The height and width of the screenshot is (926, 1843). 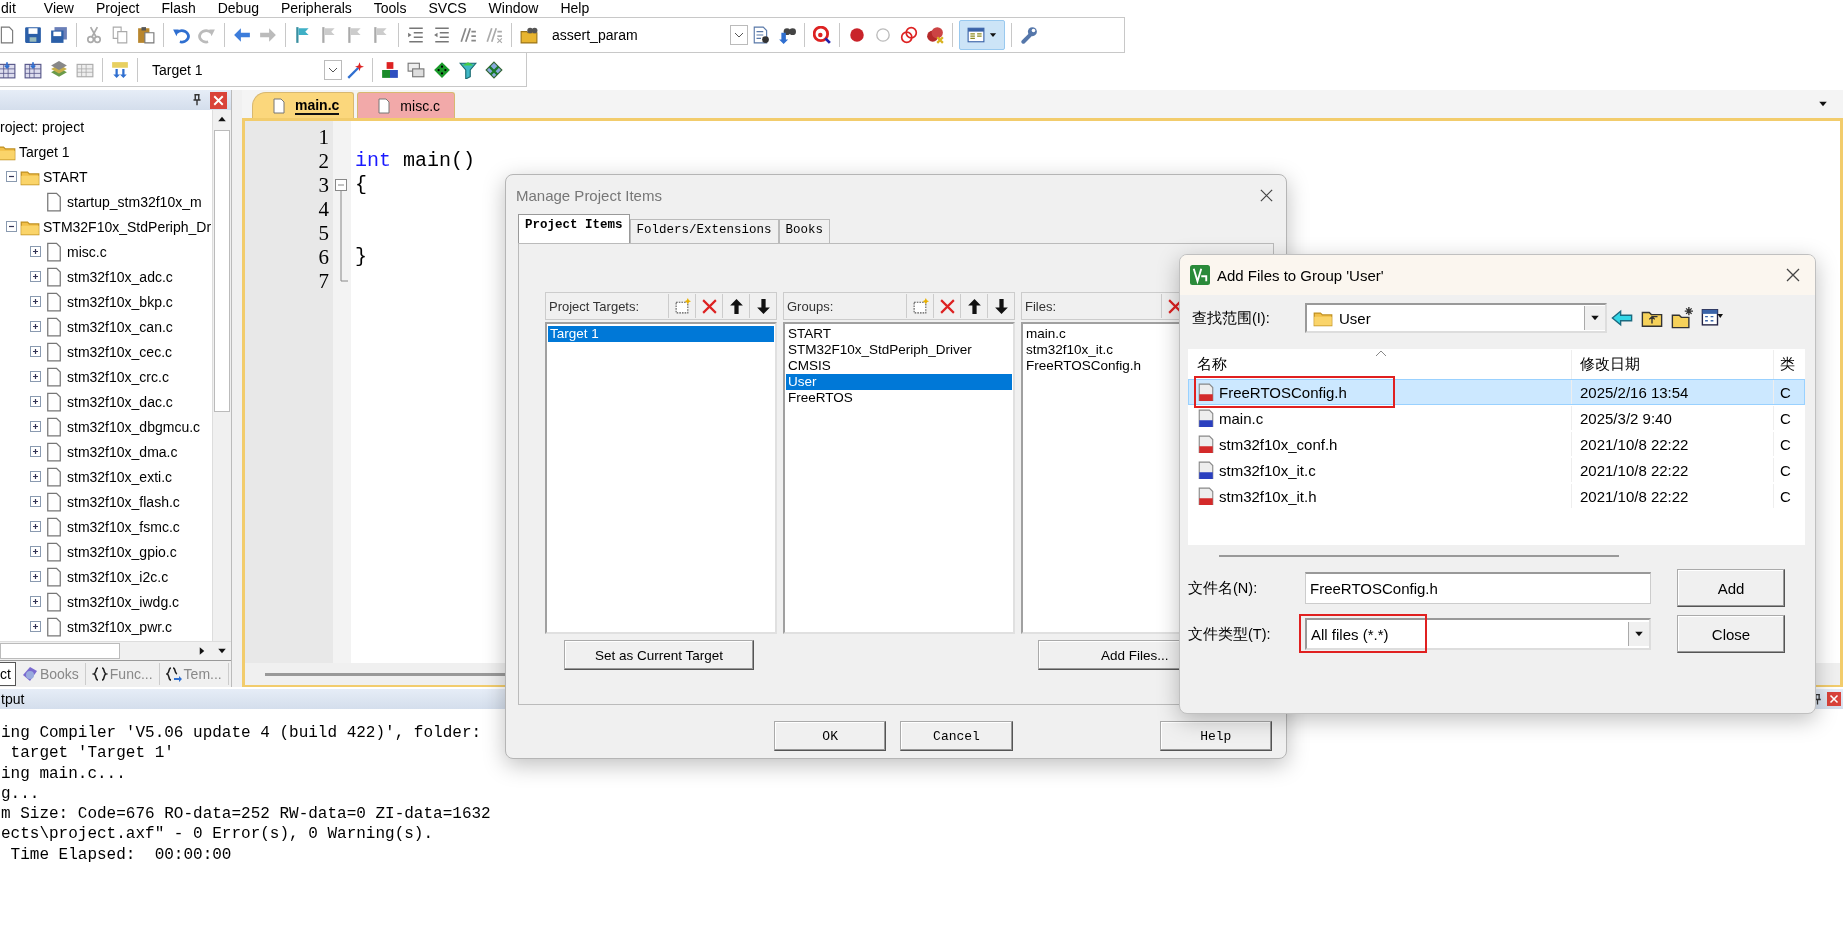 What do you see at coordinates (1278, 444) in the screenshot?
I see `file-name: stm32f10x_conf.h` at bounding box center [1278, 444].